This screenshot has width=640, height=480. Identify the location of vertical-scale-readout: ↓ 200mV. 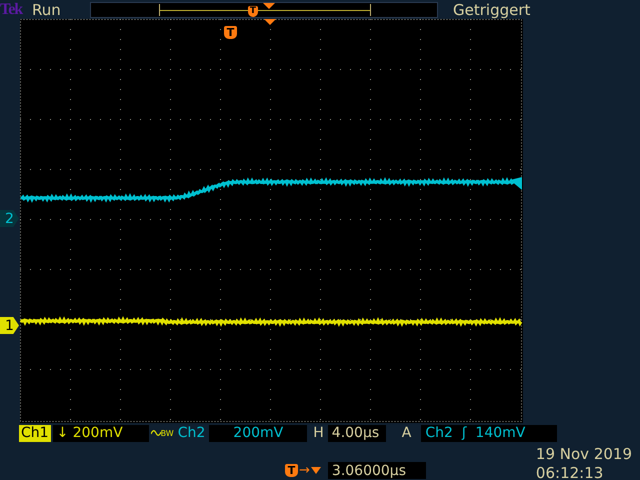
(100, 433).